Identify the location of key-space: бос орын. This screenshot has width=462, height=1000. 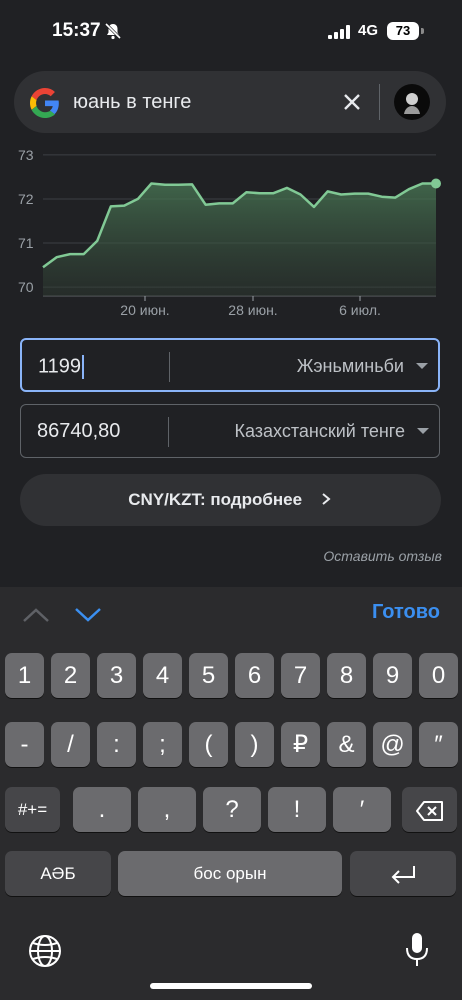
(230, 873).